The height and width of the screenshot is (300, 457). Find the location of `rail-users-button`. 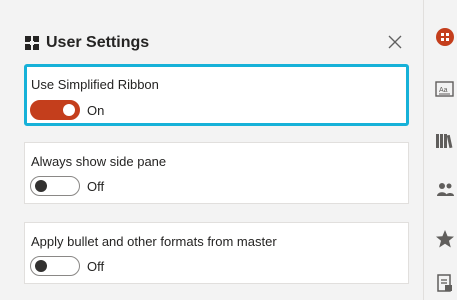

rail-users-button is located at coordinates (445, 189).